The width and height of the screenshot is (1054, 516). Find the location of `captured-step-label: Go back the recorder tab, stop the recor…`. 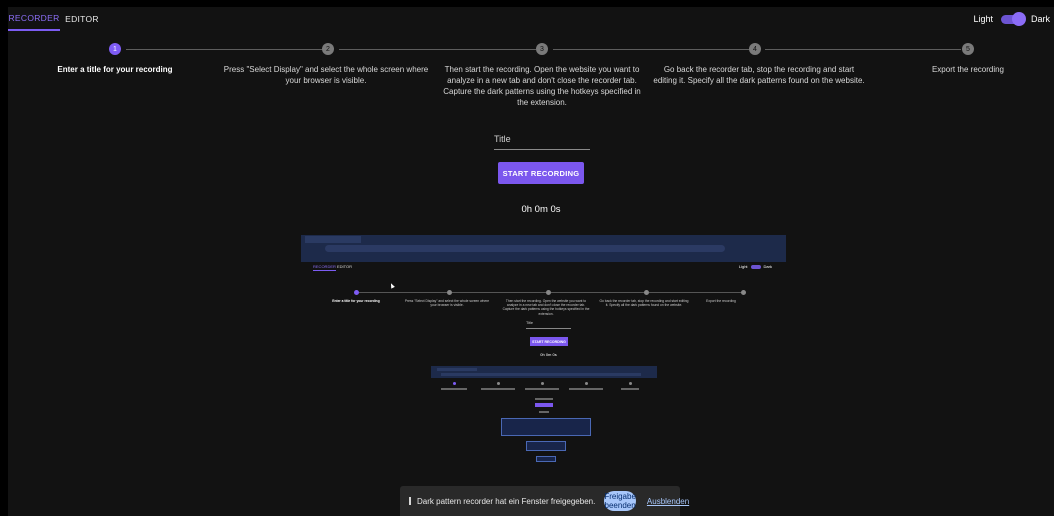

captured-step-label: Go back the recorder tab, stop the recor… is located at coordinates (644, 303).